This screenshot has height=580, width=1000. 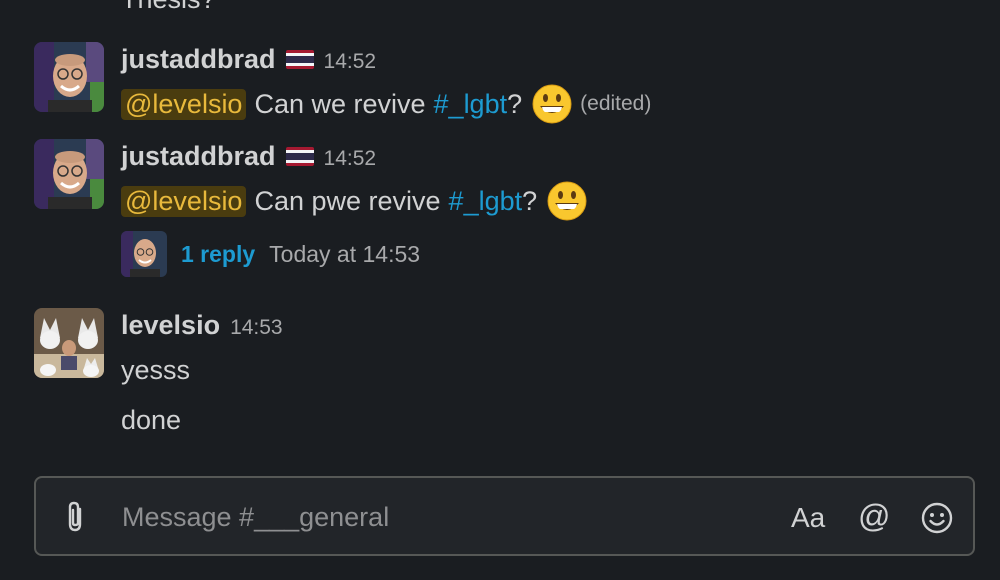 I want to click on last-reply-time: Today at 14:53, so click(x=345, y=253).